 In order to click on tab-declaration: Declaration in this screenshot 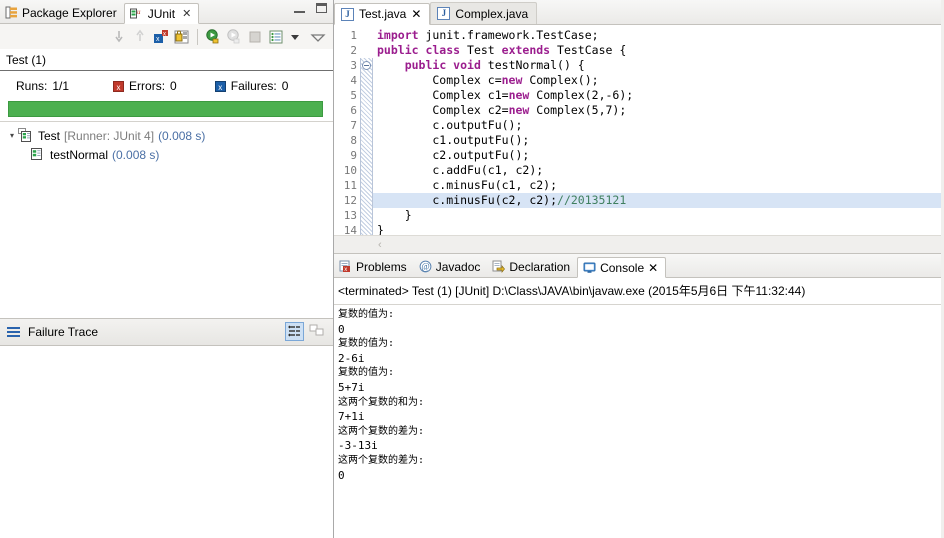, I will do `click(532, 266)`.